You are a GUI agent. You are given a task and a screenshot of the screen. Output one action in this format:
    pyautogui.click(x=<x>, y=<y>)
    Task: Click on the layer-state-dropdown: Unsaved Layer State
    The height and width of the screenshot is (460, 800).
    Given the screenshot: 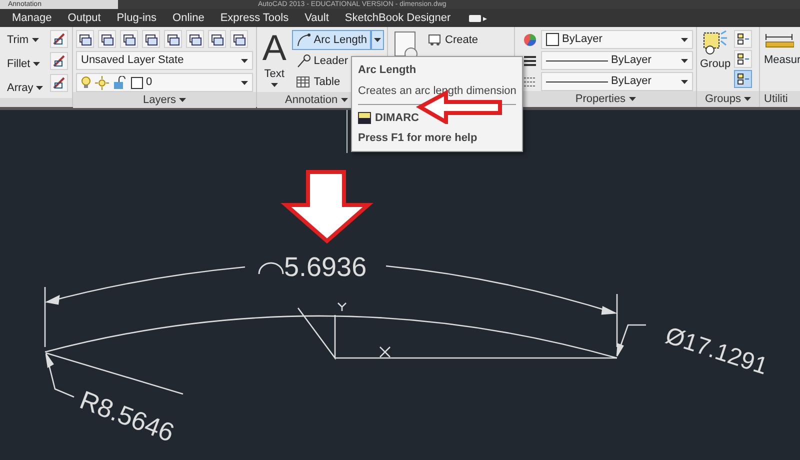 What is the action you would take?
    pyautogui.click(x=164, y=60)
    